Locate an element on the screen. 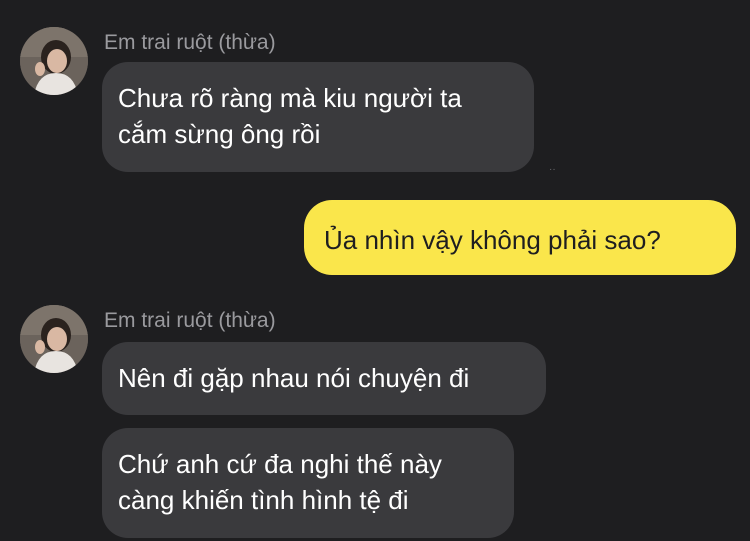  message-text: cắm sừng ông rồi is located at coordinates (219, 134).